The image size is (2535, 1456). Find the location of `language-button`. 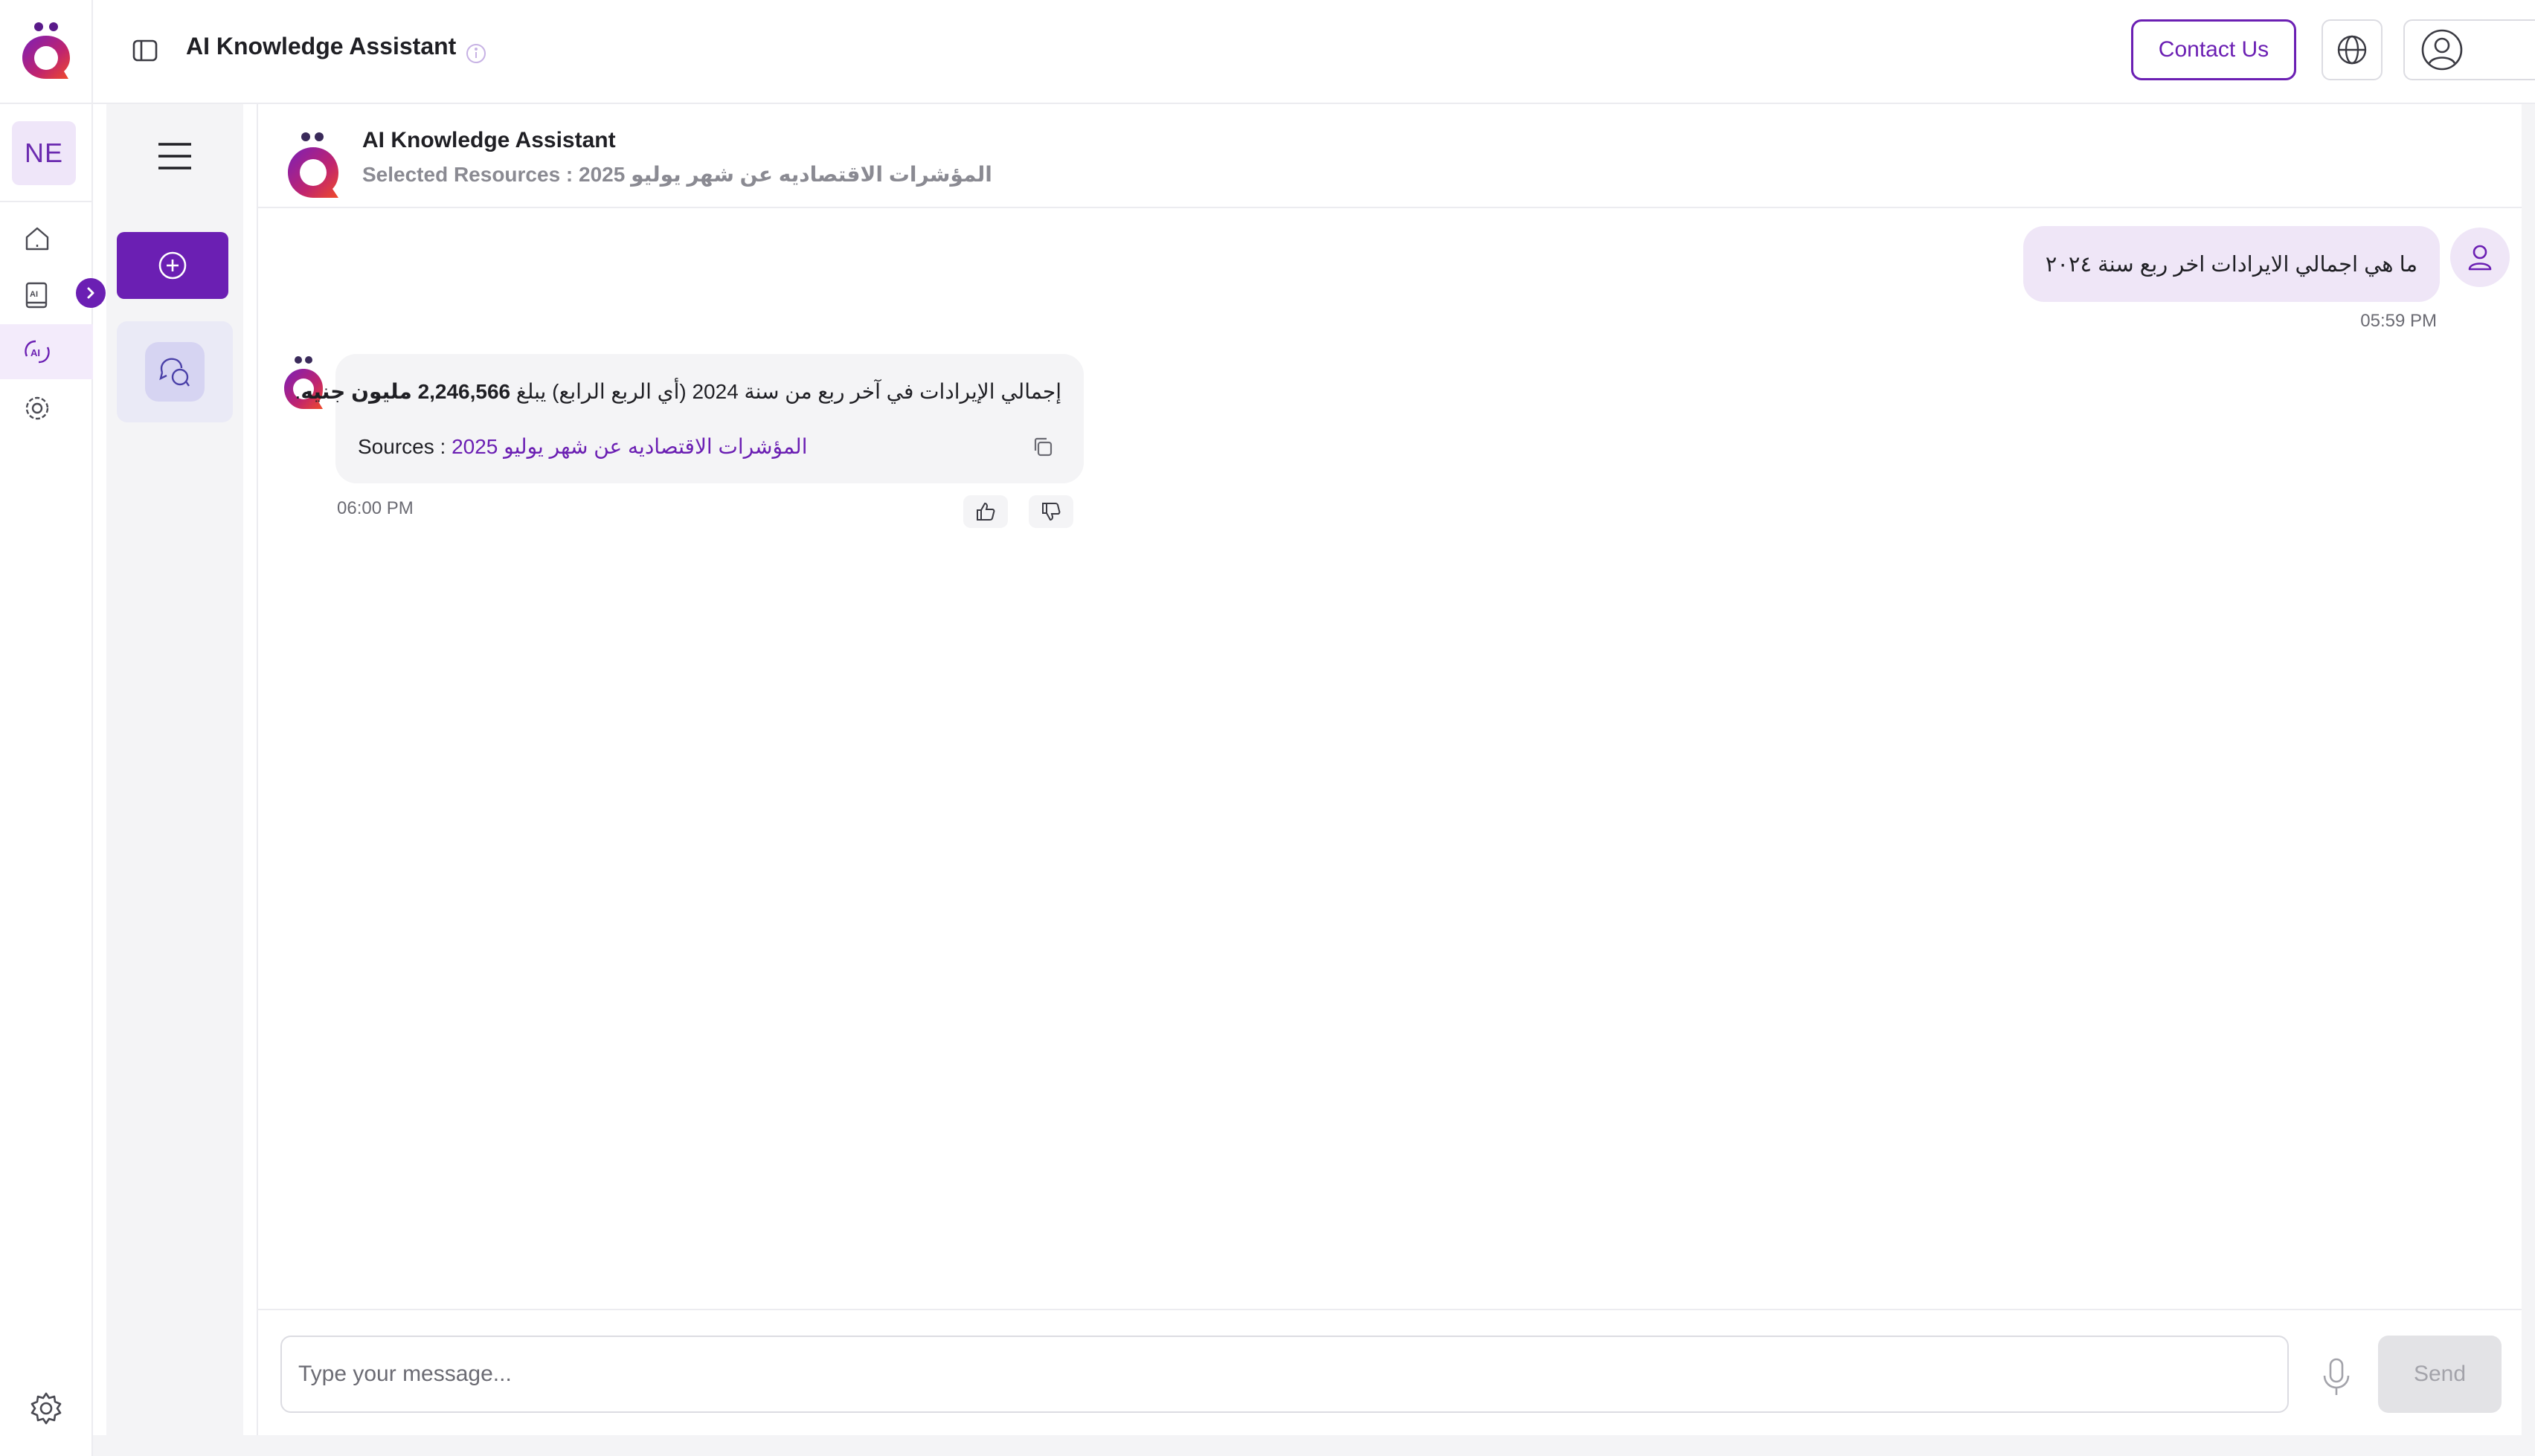

language-button is located at coordinates (2352, 50).